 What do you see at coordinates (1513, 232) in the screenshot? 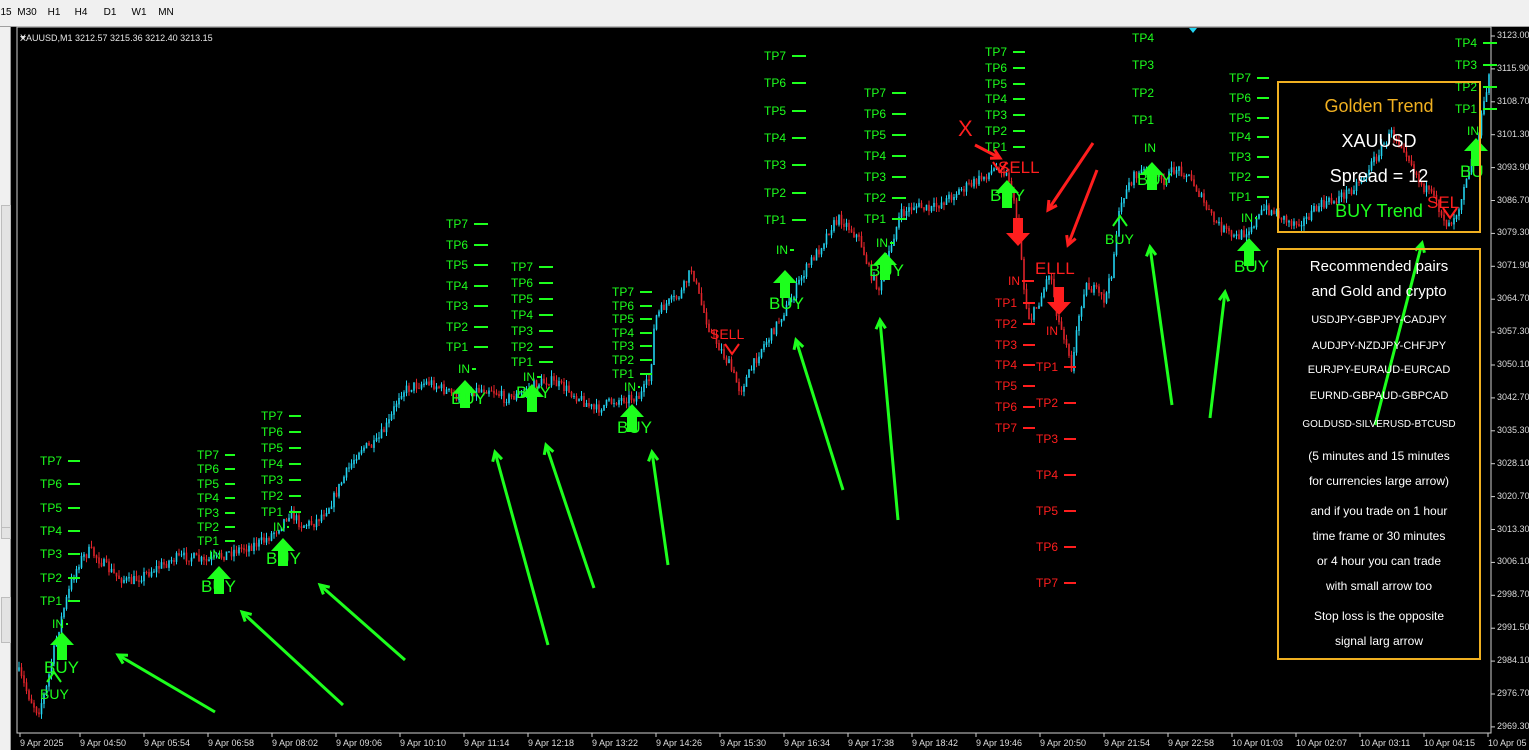
I see `price-label: 3079.30` at bounding box center [1513, 232].